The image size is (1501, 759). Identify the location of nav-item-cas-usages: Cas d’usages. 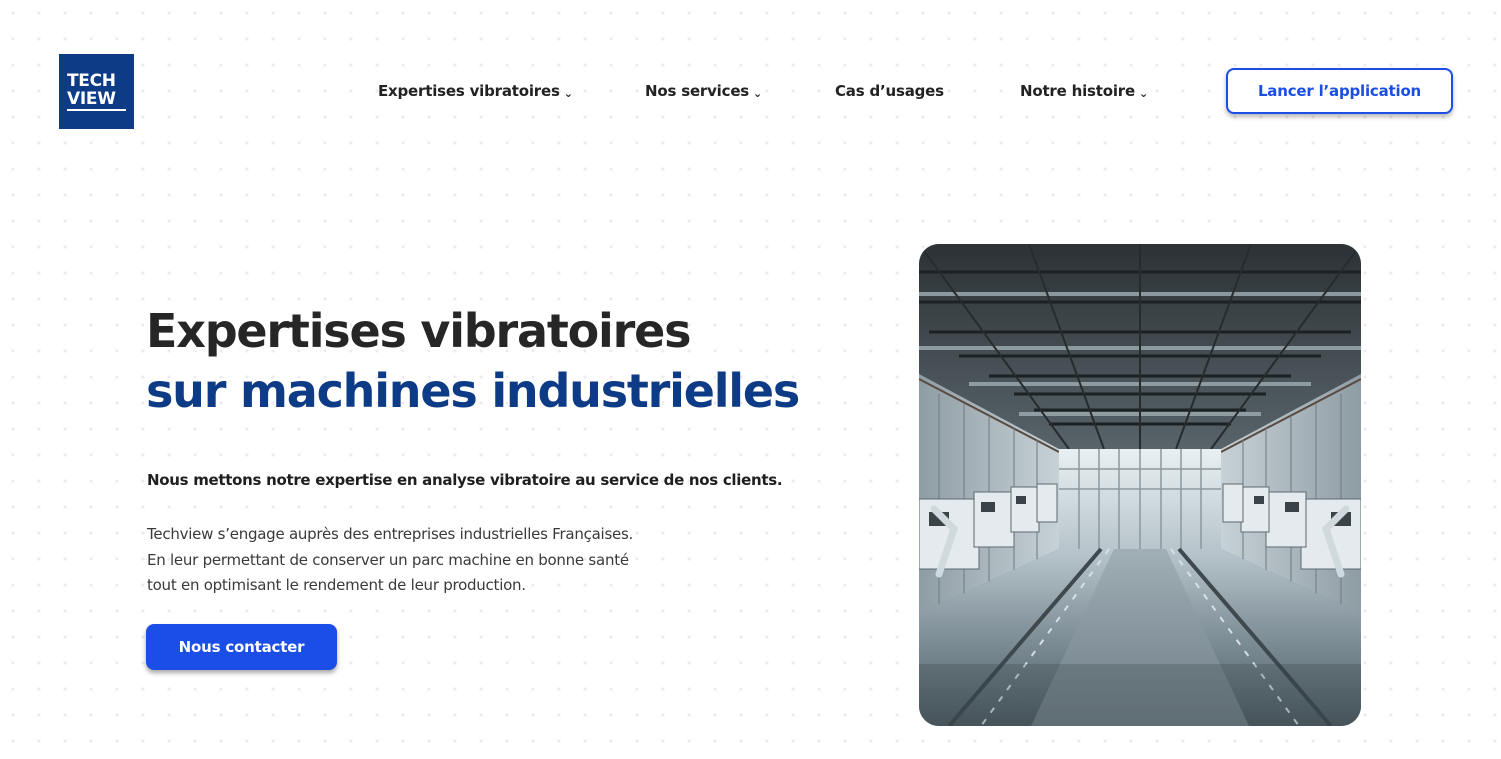
(889, 91).